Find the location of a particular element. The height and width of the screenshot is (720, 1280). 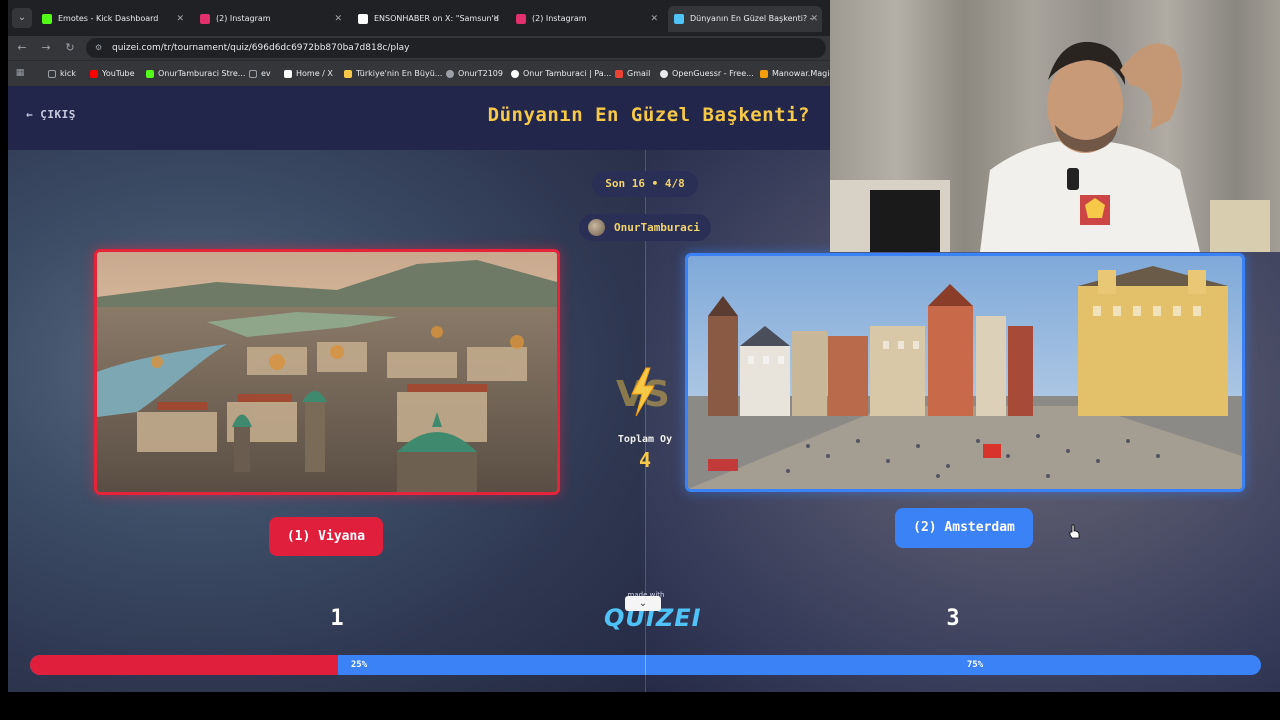

bookmark-gmail: Gmail is located at coordinates (632, 74).